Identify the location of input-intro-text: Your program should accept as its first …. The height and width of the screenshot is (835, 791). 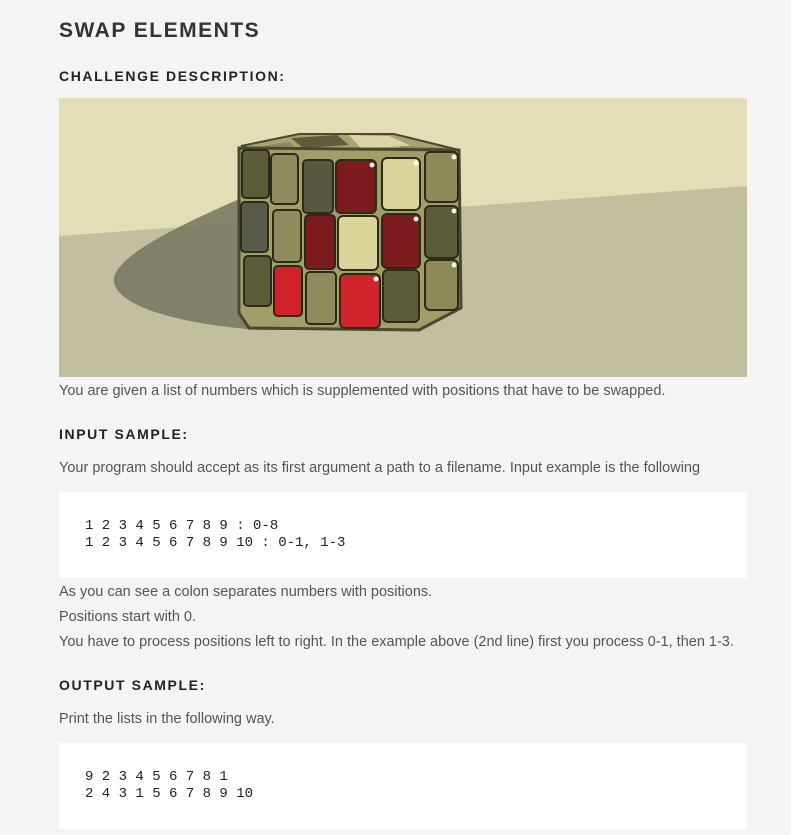
(380, 468).